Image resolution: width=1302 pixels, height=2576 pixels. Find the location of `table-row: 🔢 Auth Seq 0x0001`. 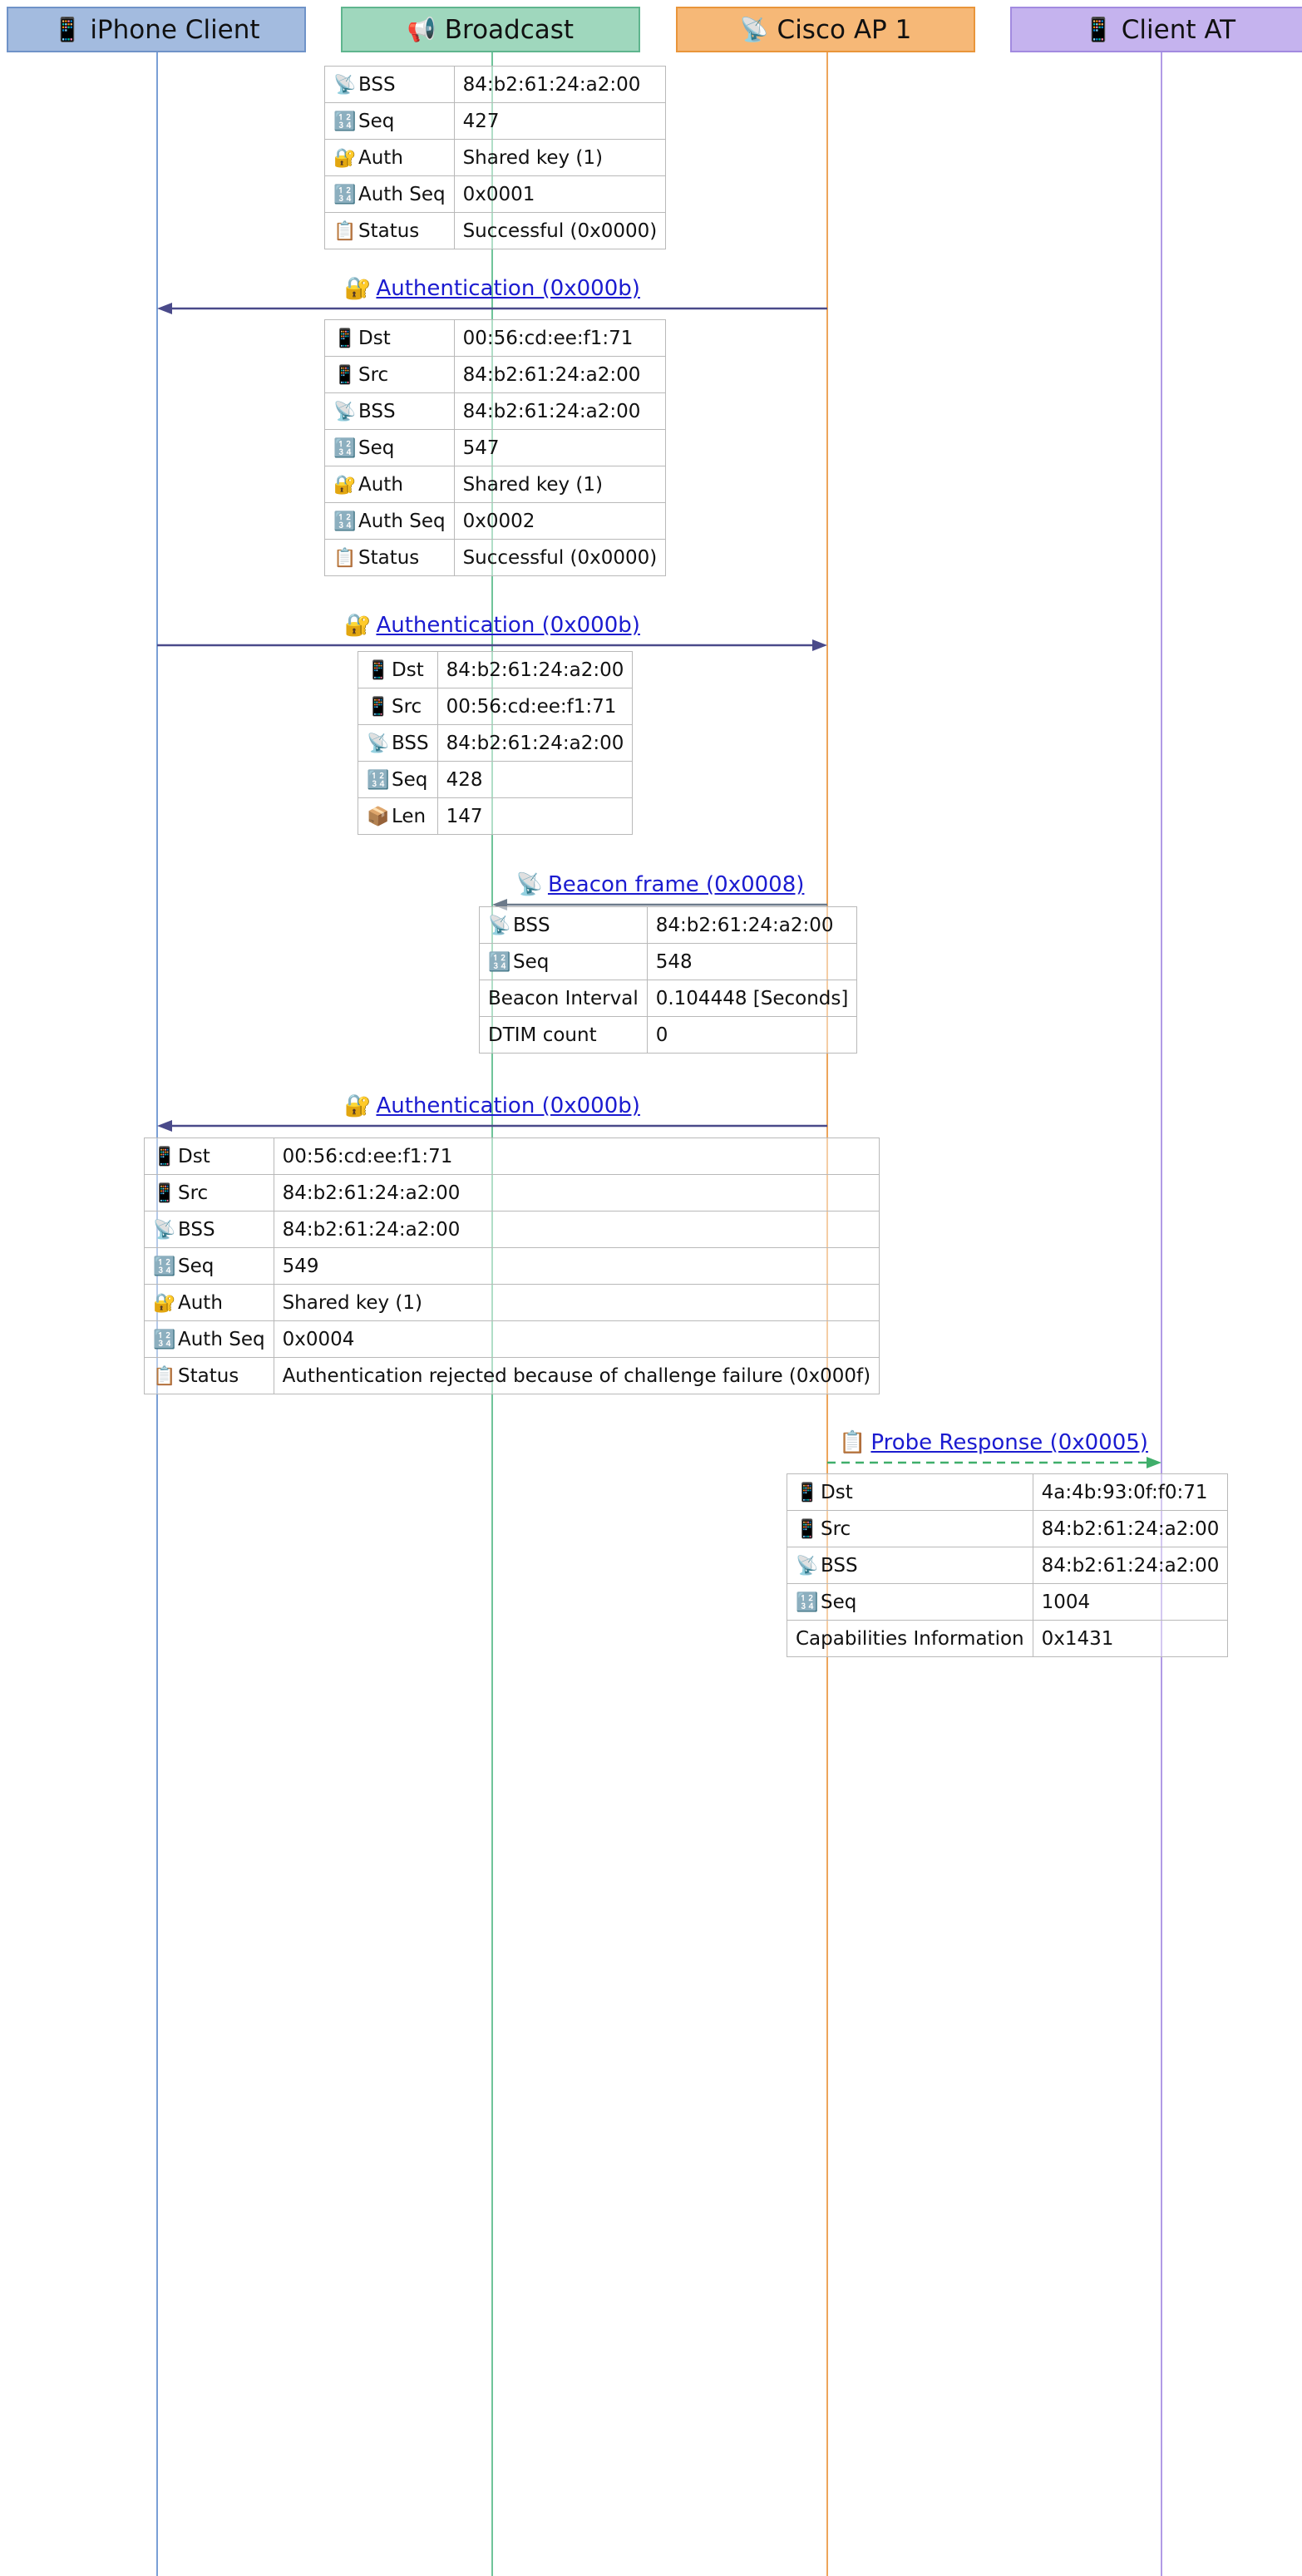

table-row: 🔢 Auth Seq 0x0001 is located at coordinates (496, 194).